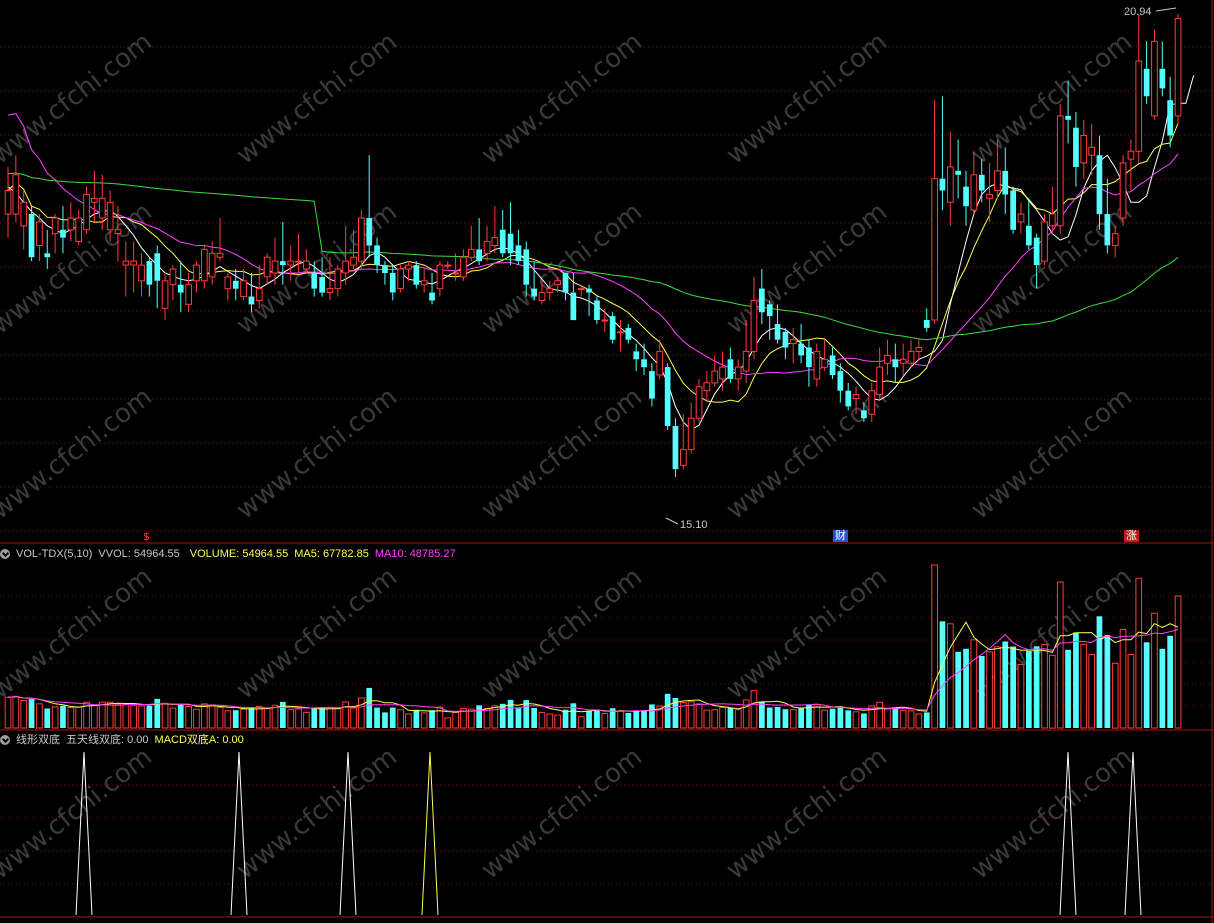  I want to click on signal-spike, so click(239, 833).